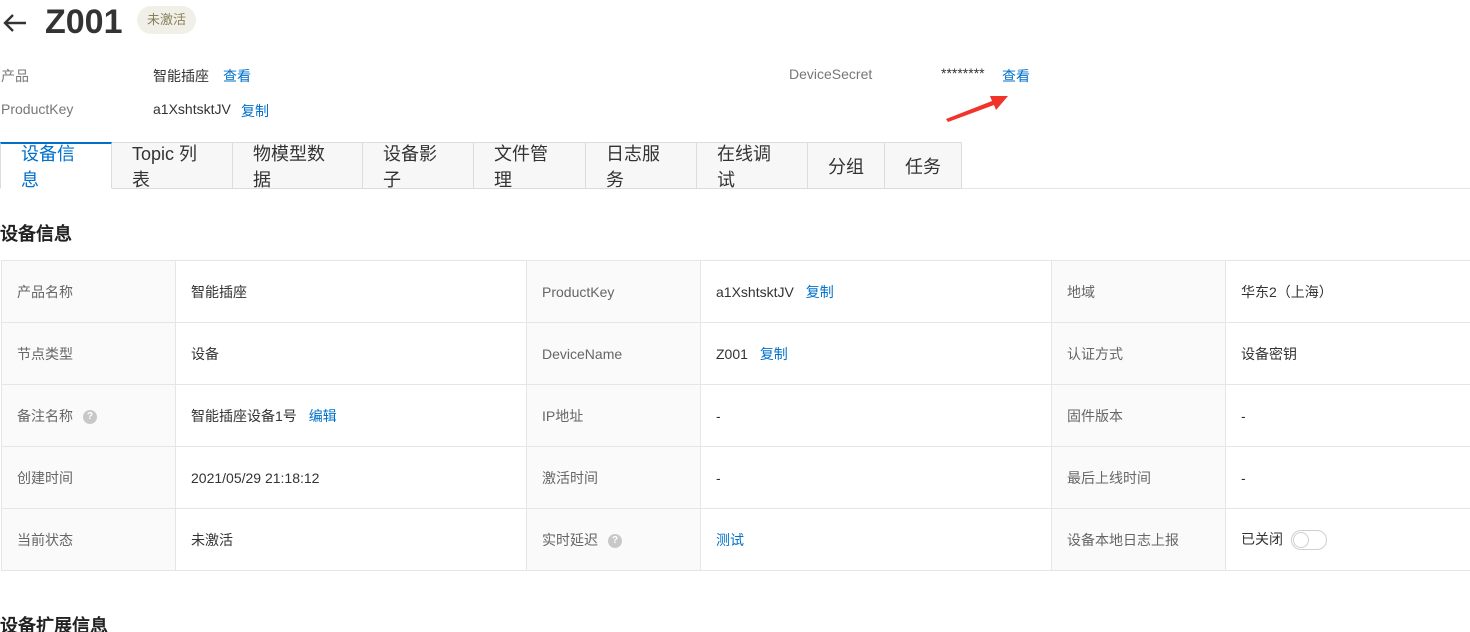 The width and height of the screenshot is (1470, 632). I want to click on edit-remark-button: 编辑, so click(323, 416).